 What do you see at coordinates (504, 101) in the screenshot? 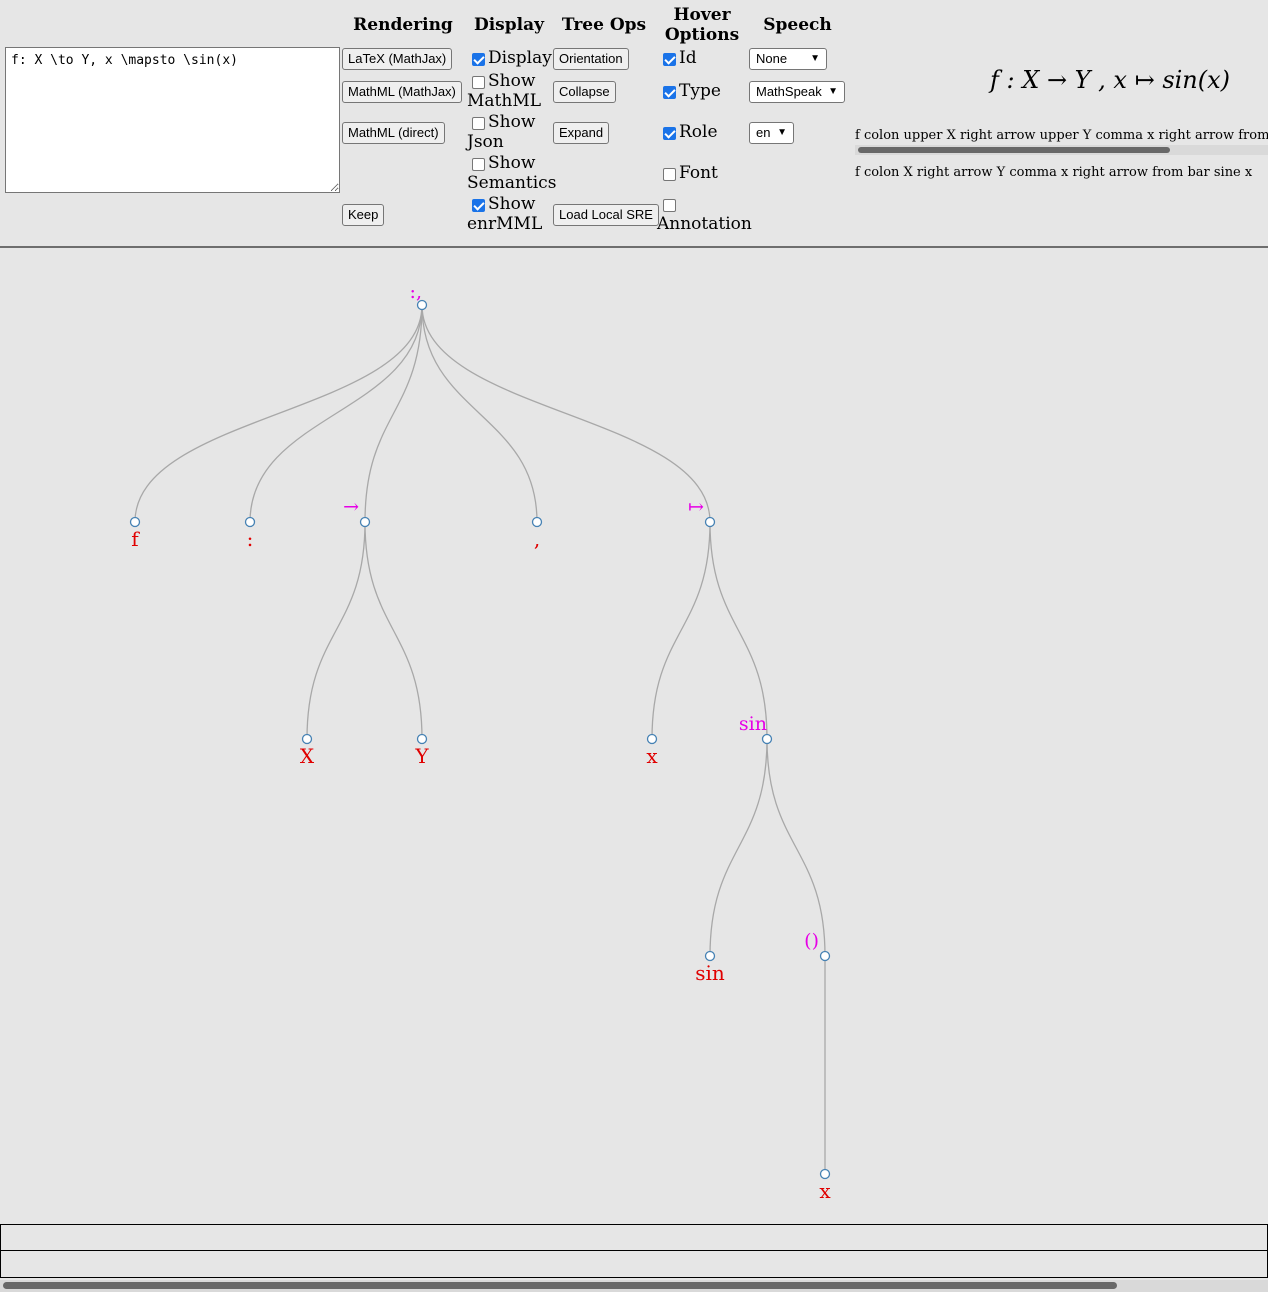
I see `show-mathml-line2: MathML` at bounding box center [504, 101].